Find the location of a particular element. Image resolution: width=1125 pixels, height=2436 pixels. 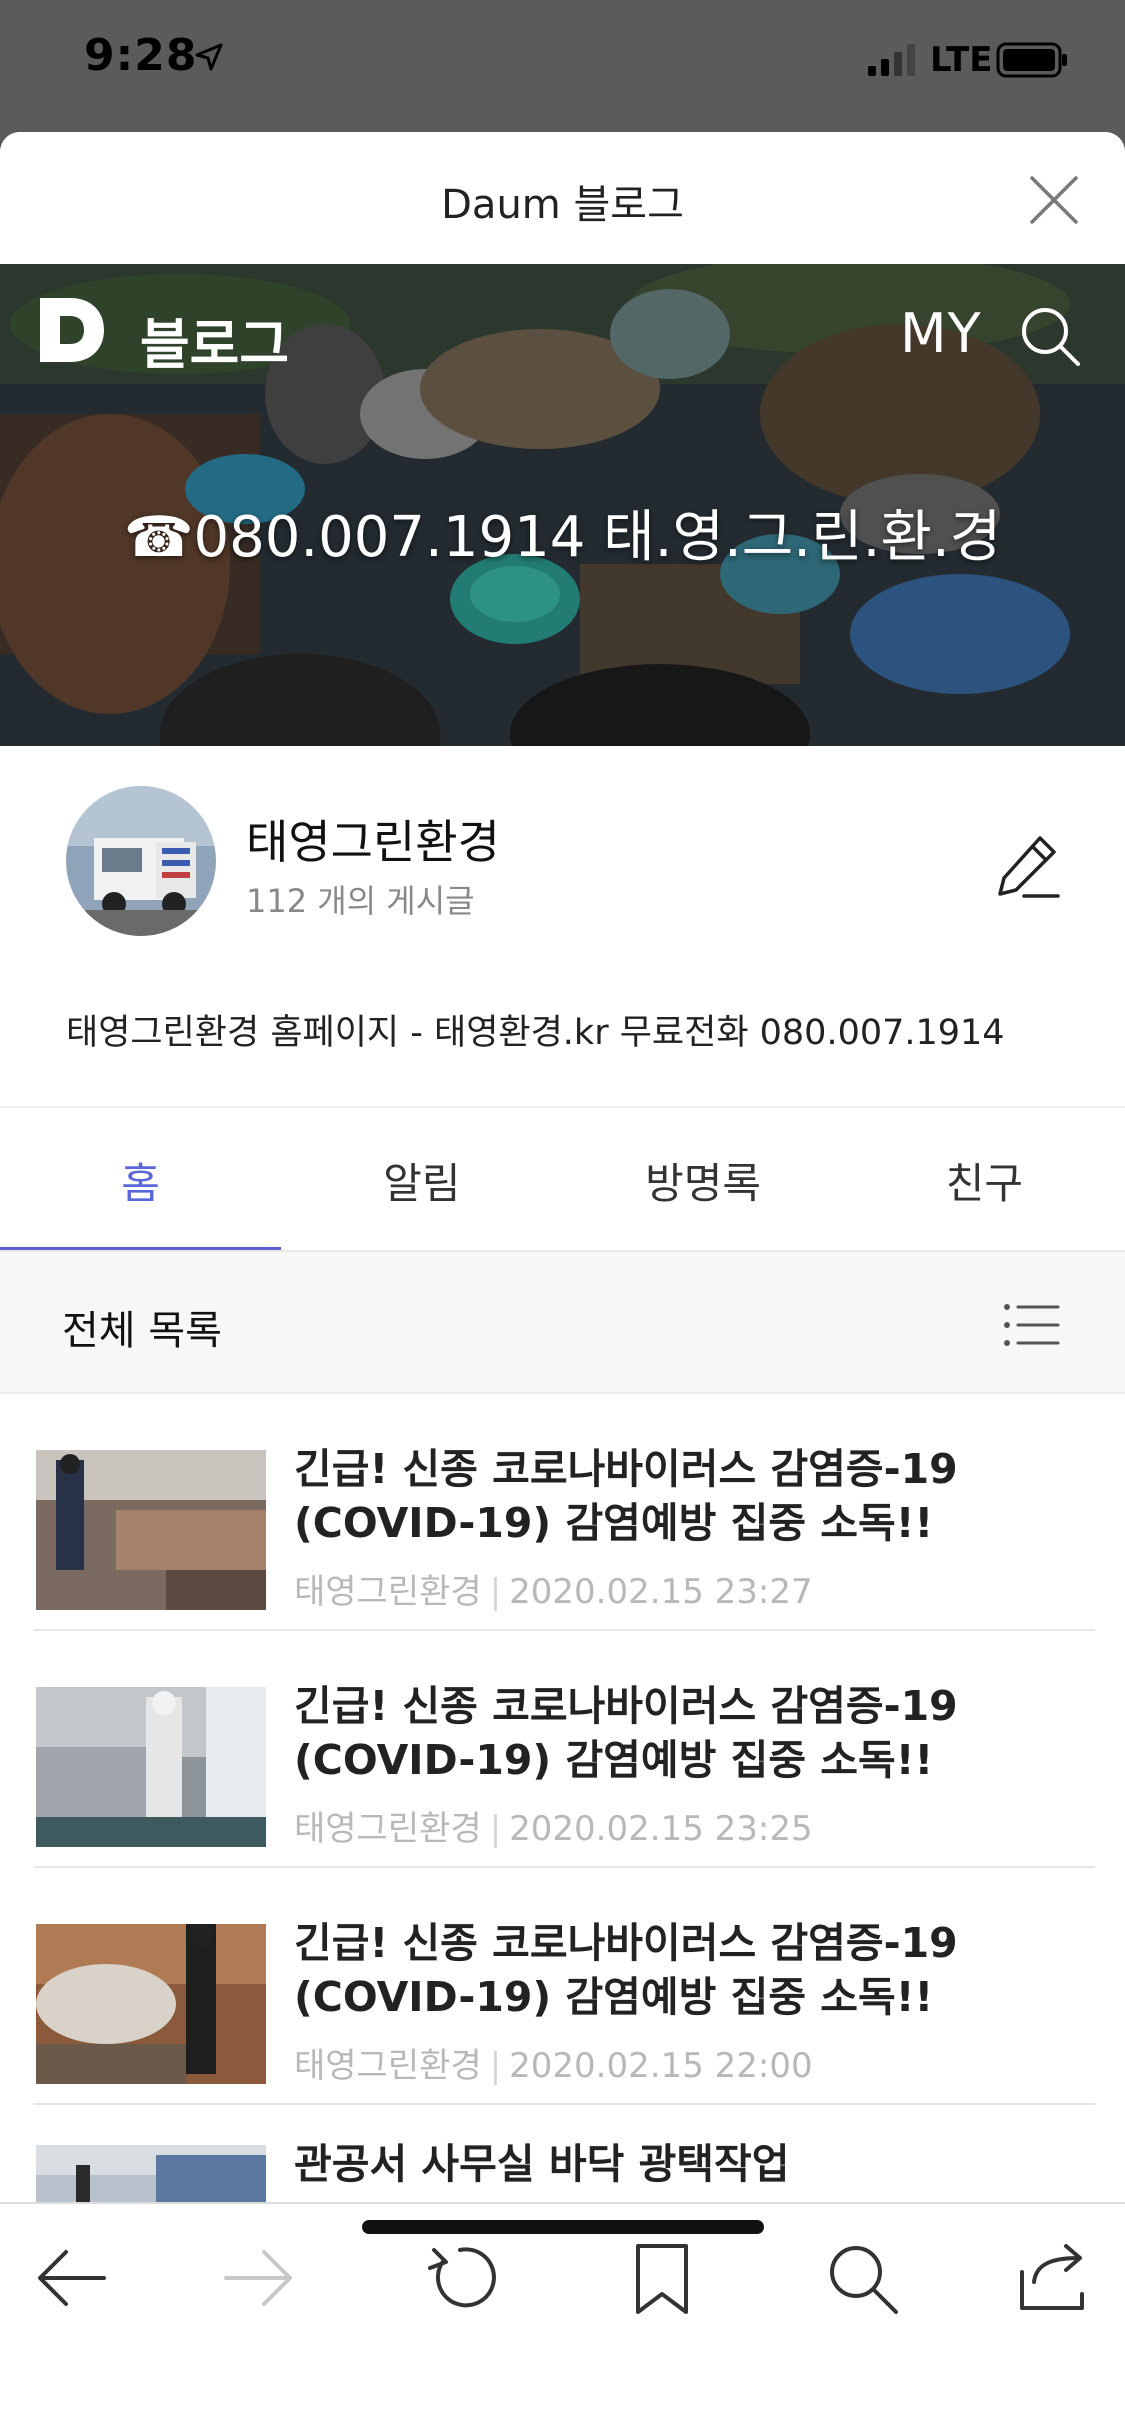

close-icon is located at coordinates (1054, 200).